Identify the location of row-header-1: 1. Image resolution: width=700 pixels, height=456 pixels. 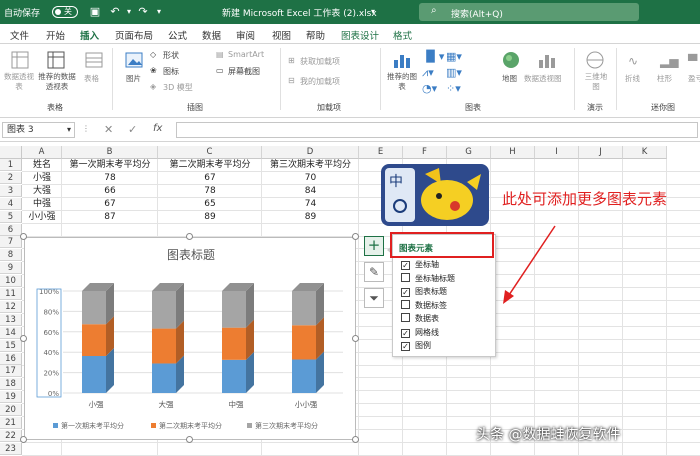
(11, 165).